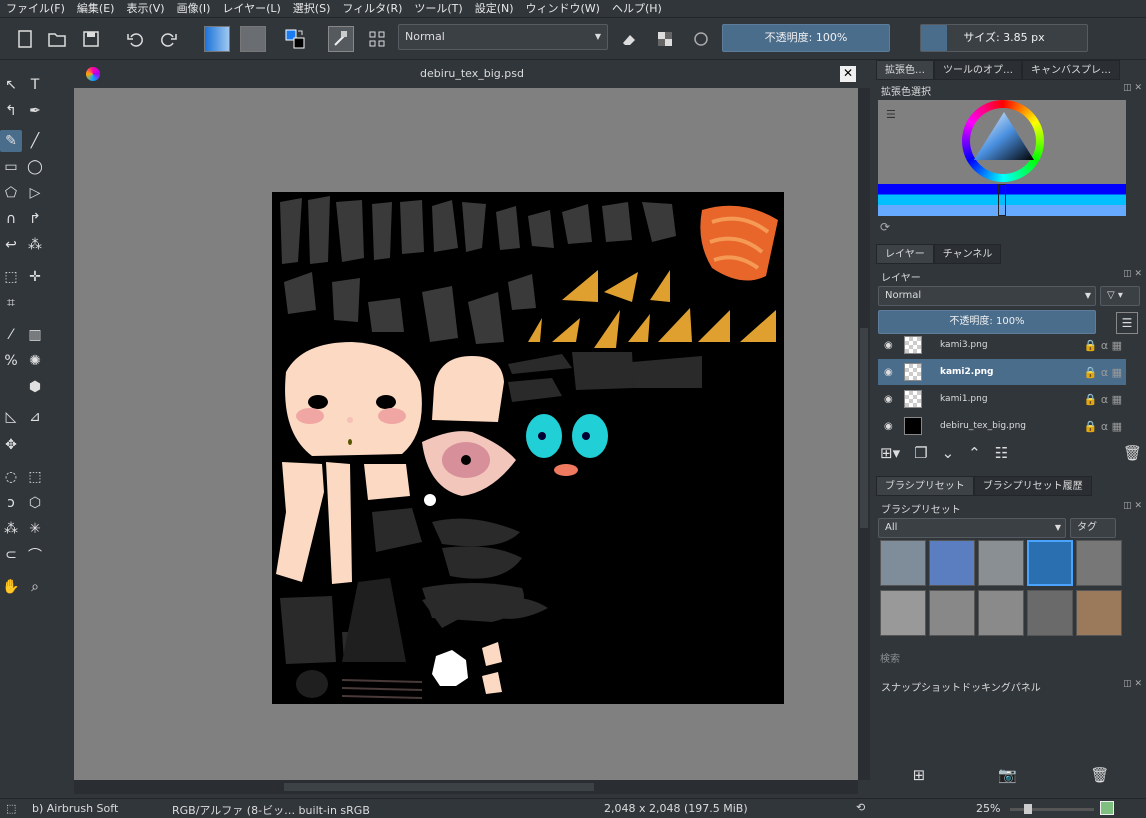  I want to click on redo-icon, so click(169, 39).